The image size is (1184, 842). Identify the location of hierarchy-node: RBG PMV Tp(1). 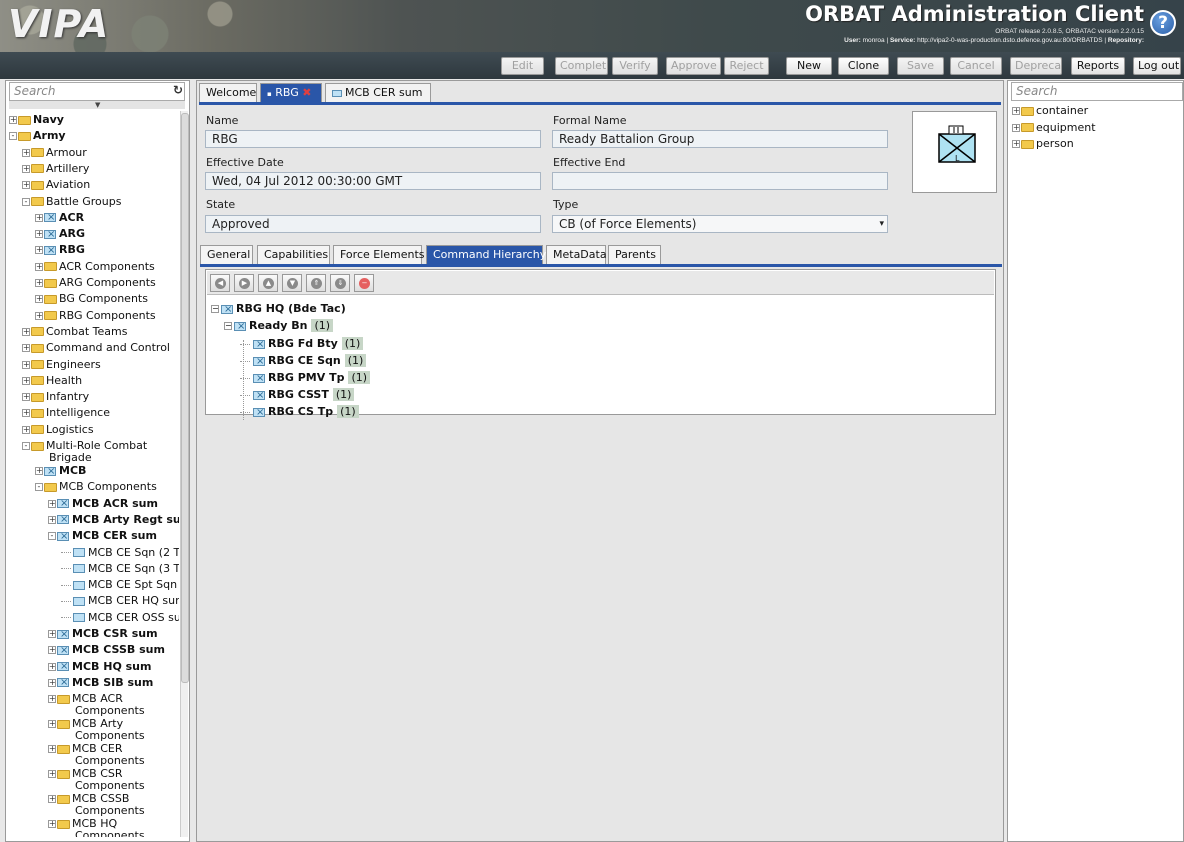
(305, 378).